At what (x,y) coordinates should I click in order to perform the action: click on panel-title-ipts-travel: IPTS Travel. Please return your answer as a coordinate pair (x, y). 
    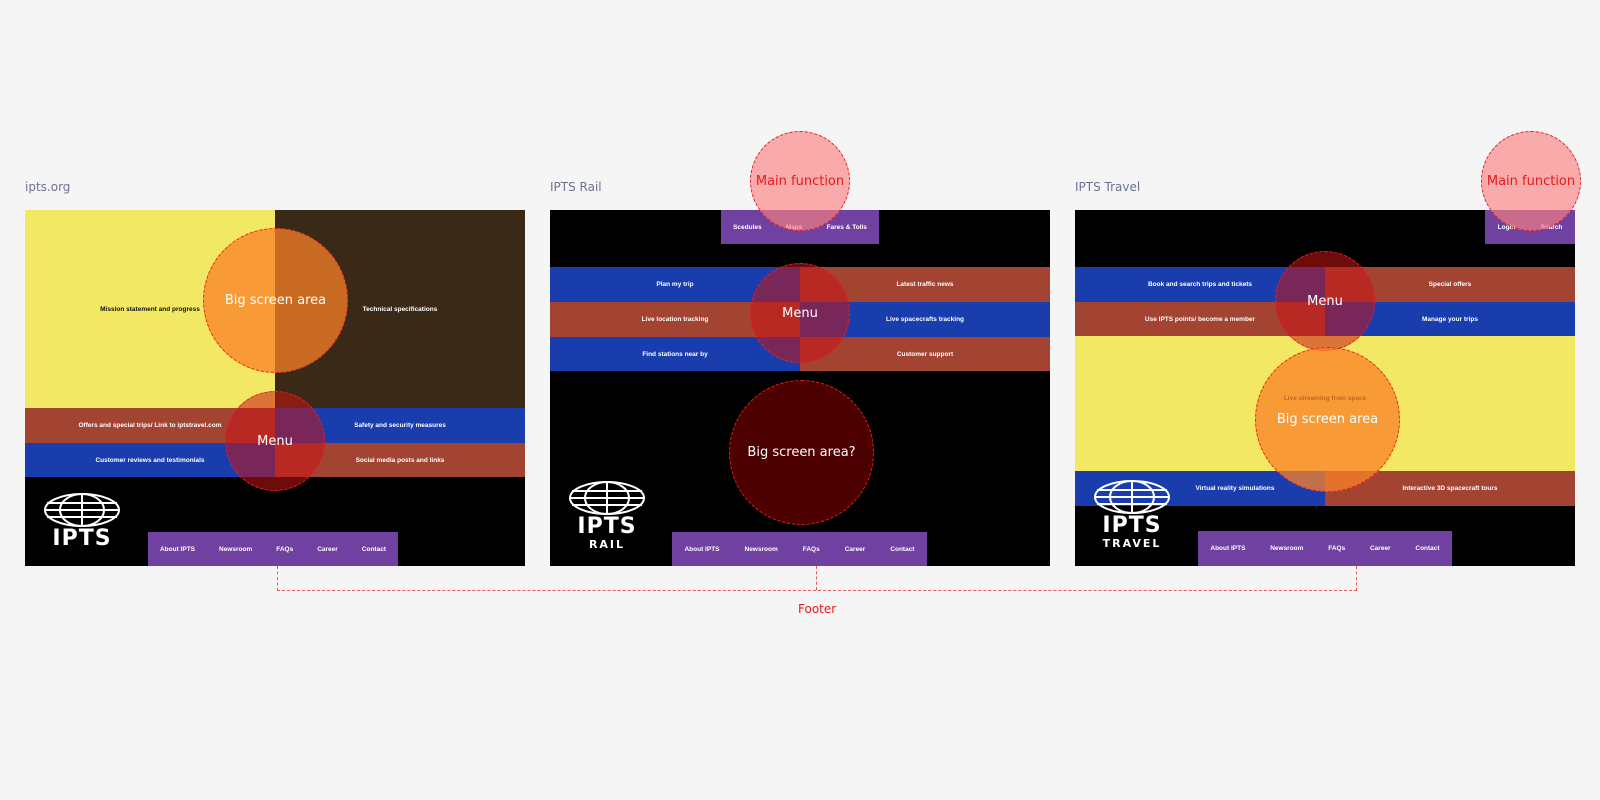
    Looking at the image, I should click on (1108, 187).